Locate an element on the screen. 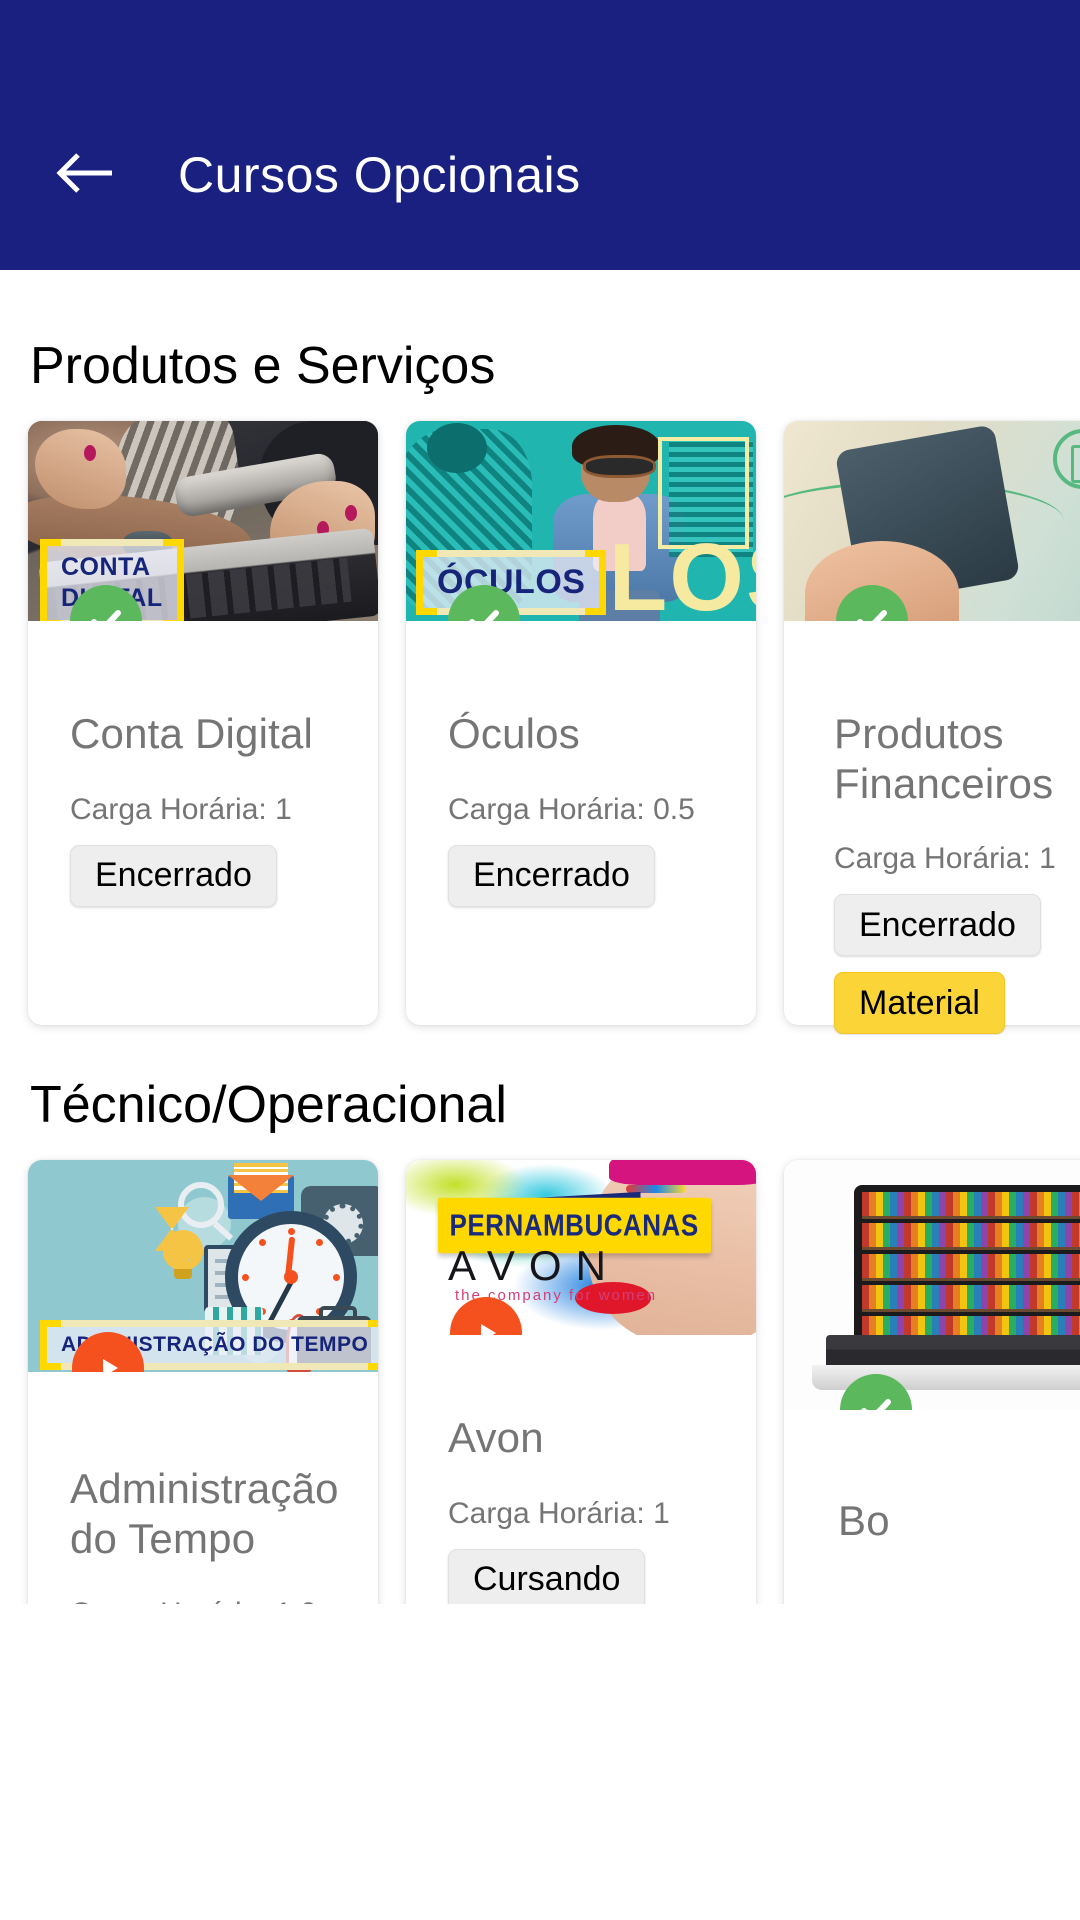  course-card-oculos: LOS ÓCULOS Óculos Carga Horári is located at coordinates (581, 723).